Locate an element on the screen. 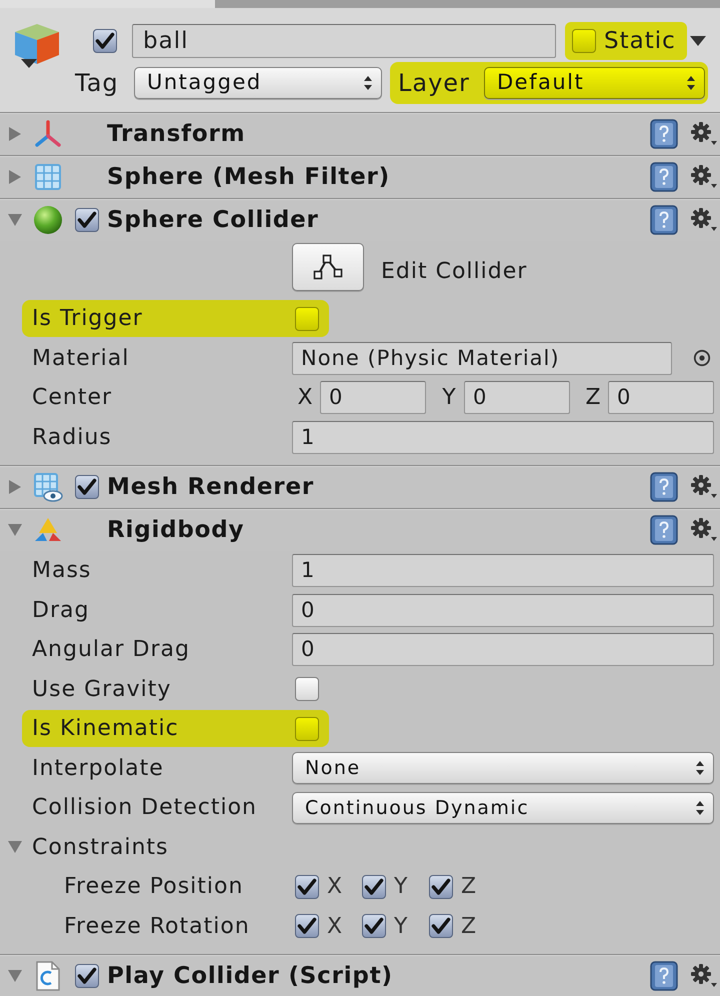 The width and height of the screenshot is (720, 996). field-label: Freeze Rotation is located at coordinates (157, 926).